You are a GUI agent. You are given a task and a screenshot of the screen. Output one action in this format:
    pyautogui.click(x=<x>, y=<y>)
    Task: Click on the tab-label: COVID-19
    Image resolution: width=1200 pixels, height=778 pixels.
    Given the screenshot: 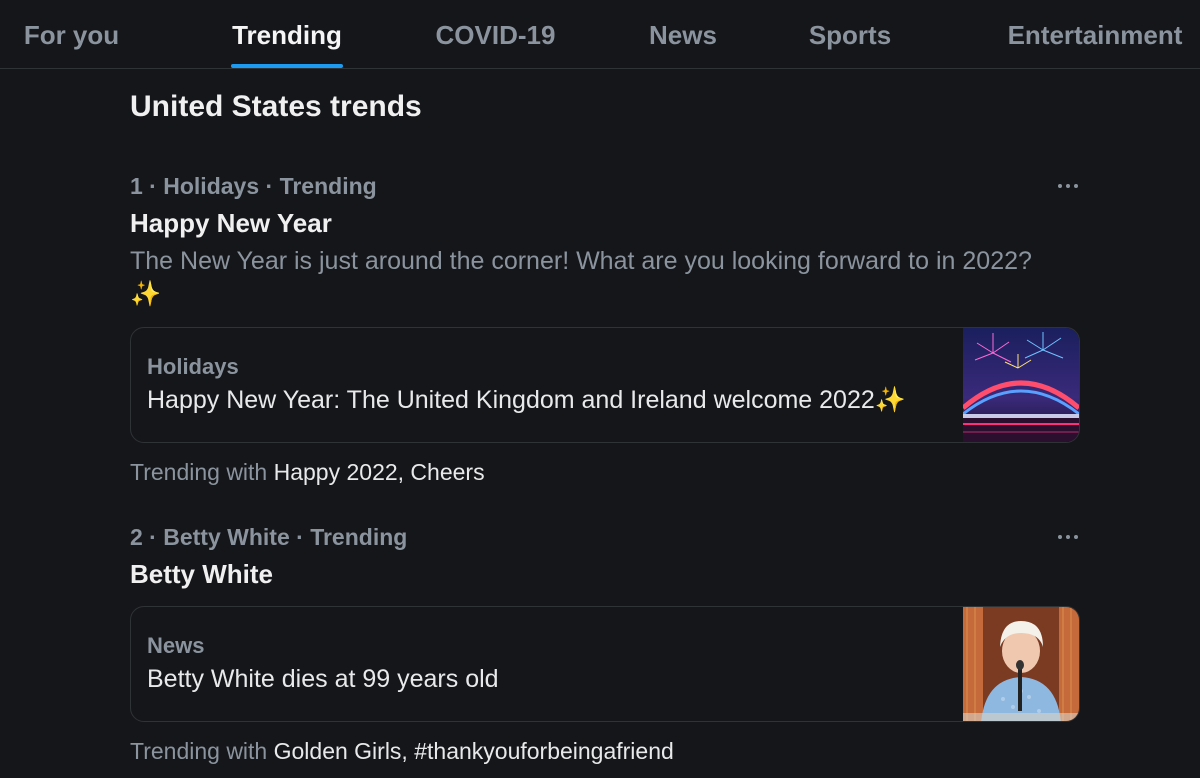 What is the action you would take?
    pyautogui.click(x=495, y=35)
    